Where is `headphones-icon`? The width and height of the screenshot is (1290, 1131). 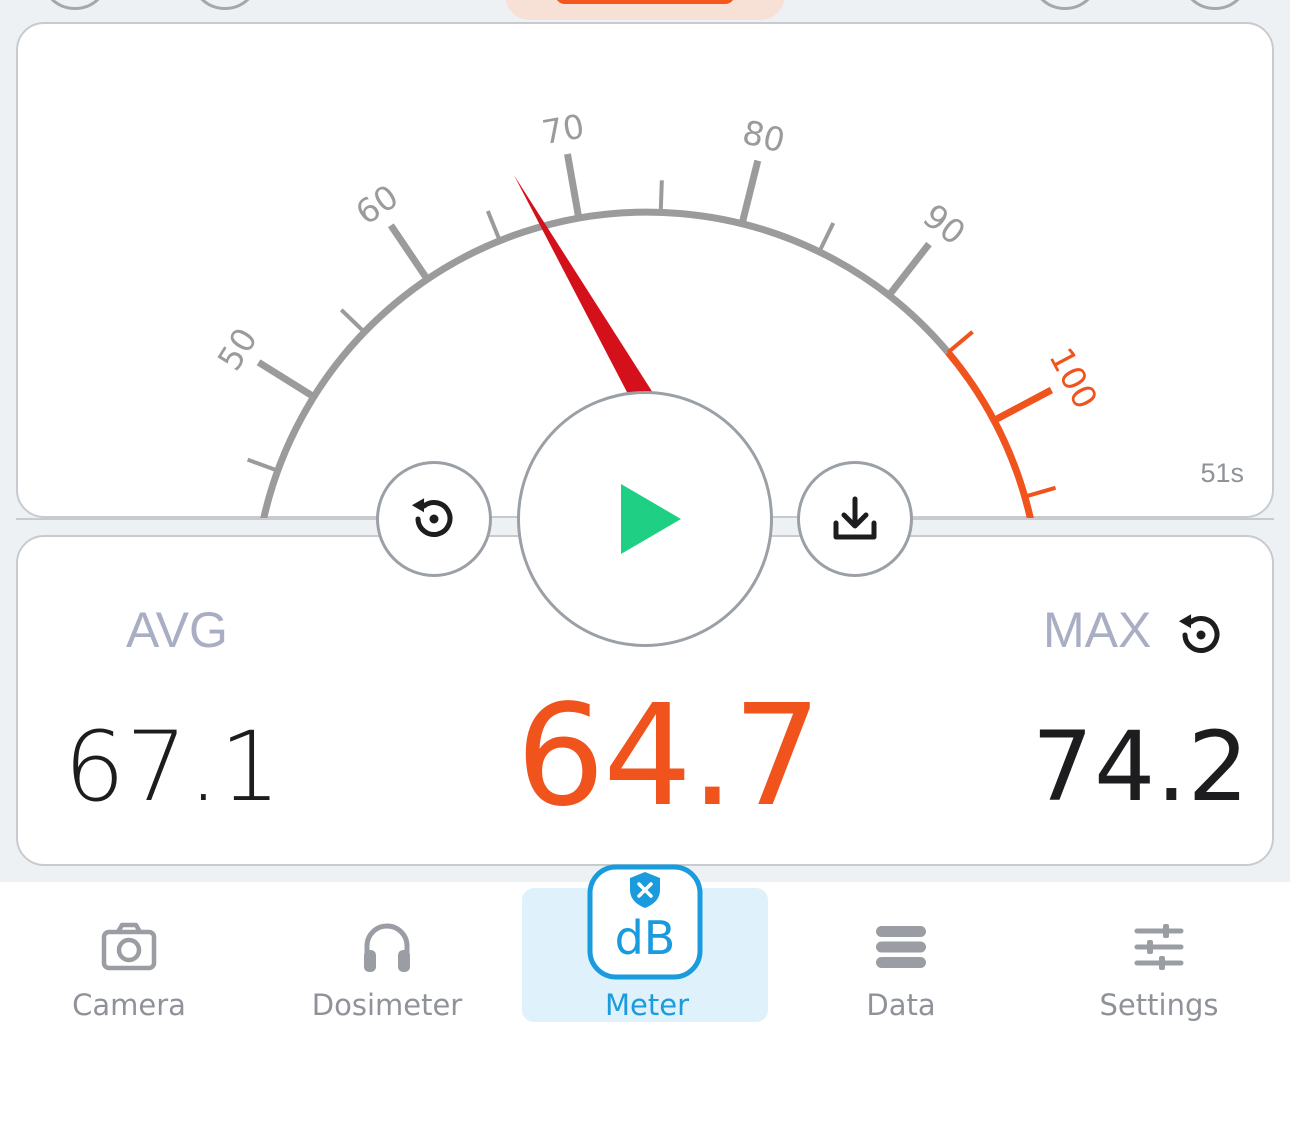
headphones-icon is located at coordinates (387, 947).